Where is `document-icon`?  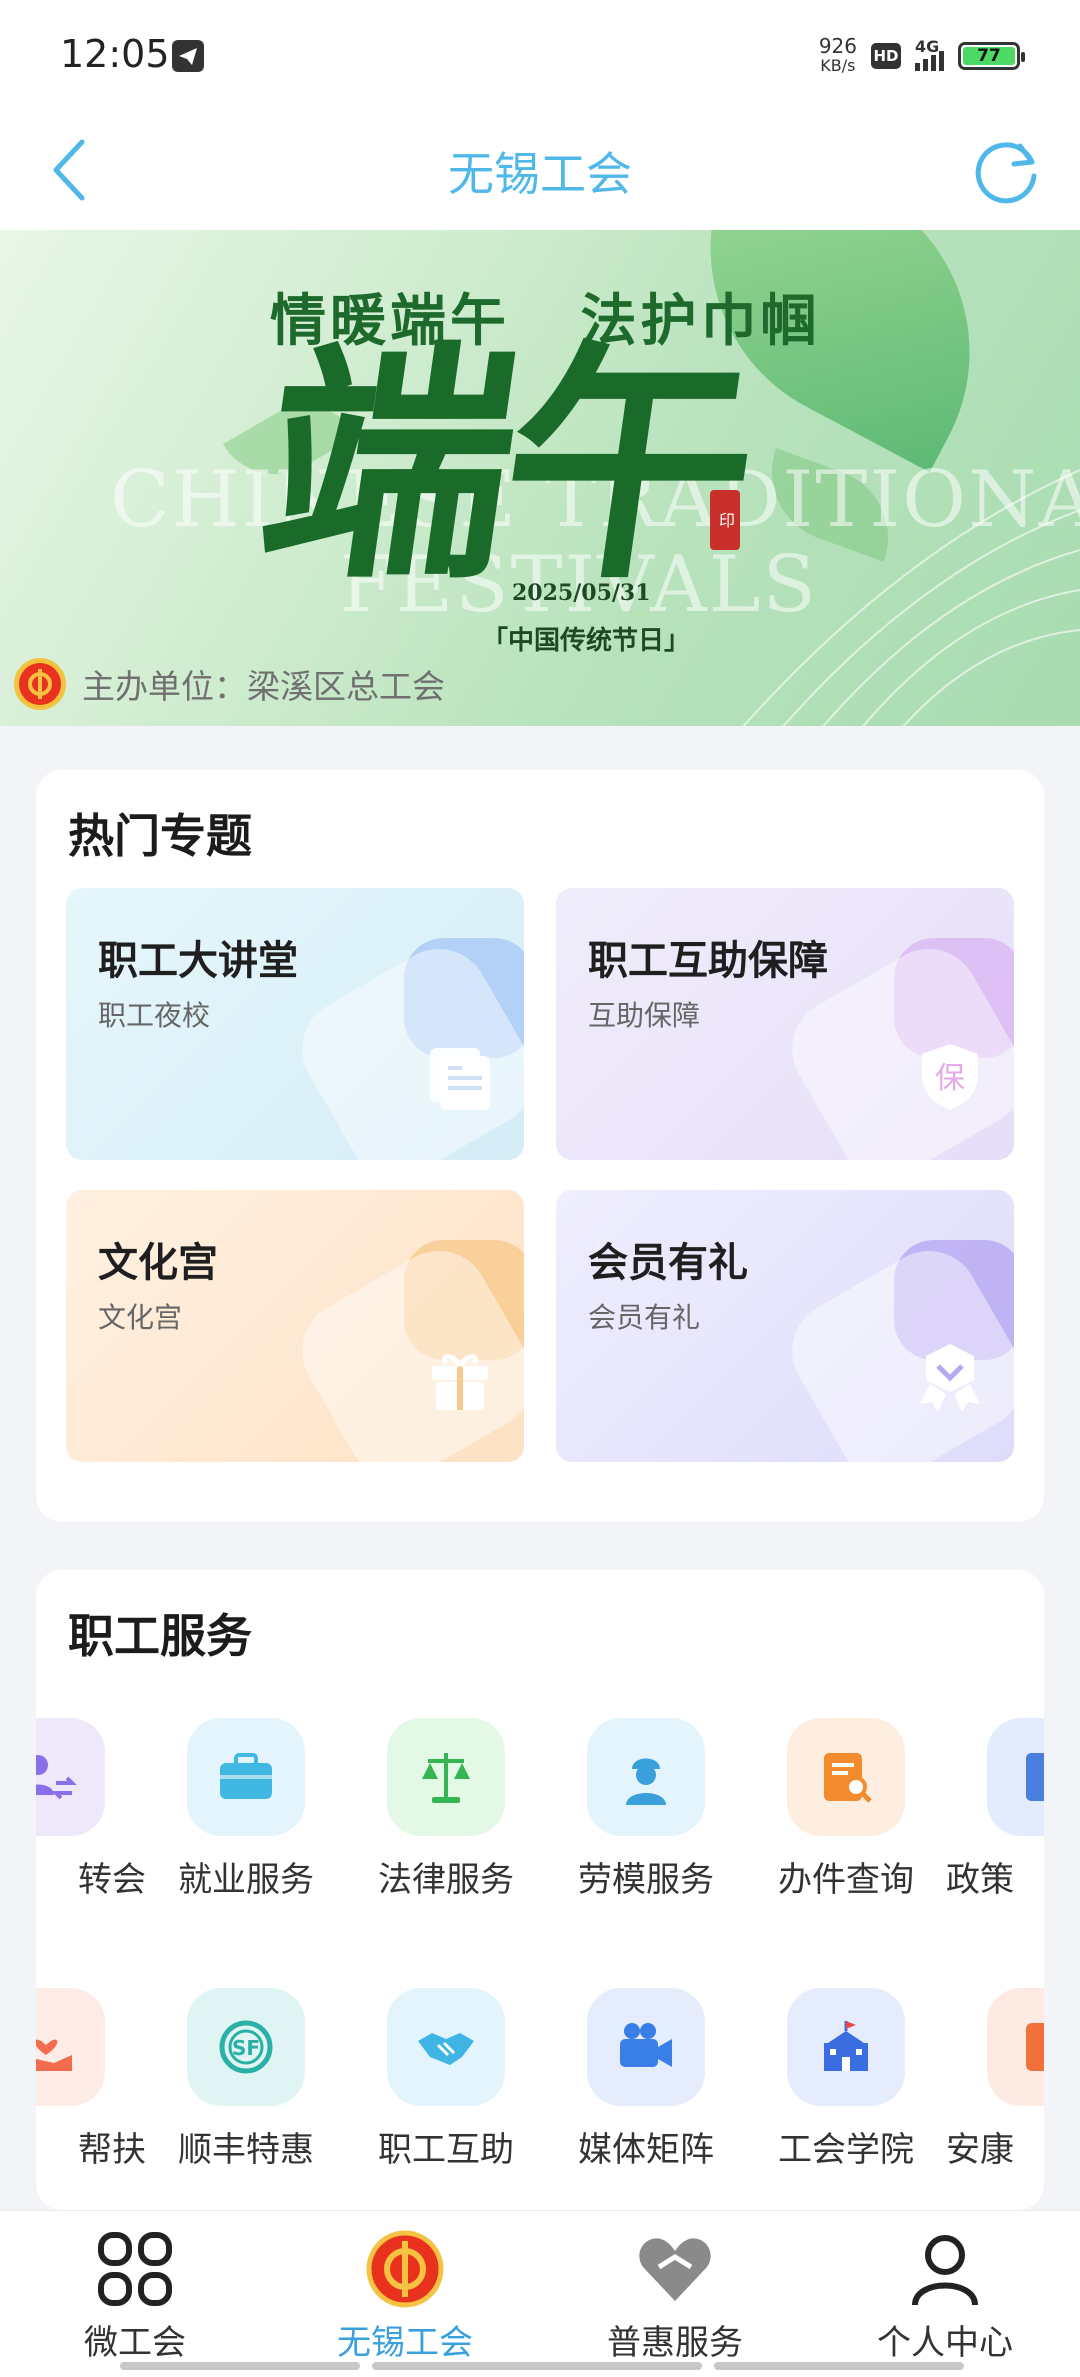 document-icon is located at coordinates (460, 1076).